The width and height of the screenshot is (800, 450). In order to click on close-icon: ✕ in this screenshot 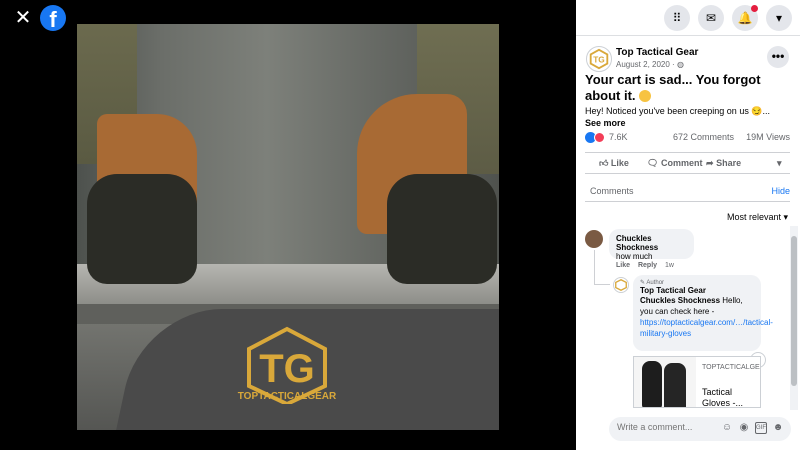, I will do `click(23, 18)`.